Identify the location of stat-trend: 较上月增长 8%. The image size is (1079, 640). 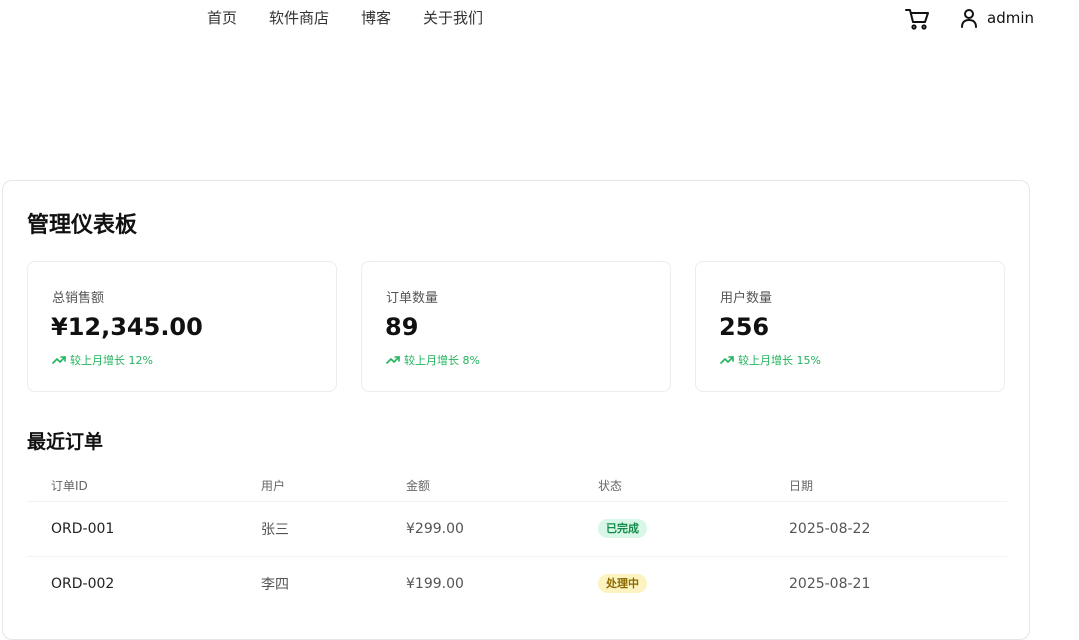
(433, 360).